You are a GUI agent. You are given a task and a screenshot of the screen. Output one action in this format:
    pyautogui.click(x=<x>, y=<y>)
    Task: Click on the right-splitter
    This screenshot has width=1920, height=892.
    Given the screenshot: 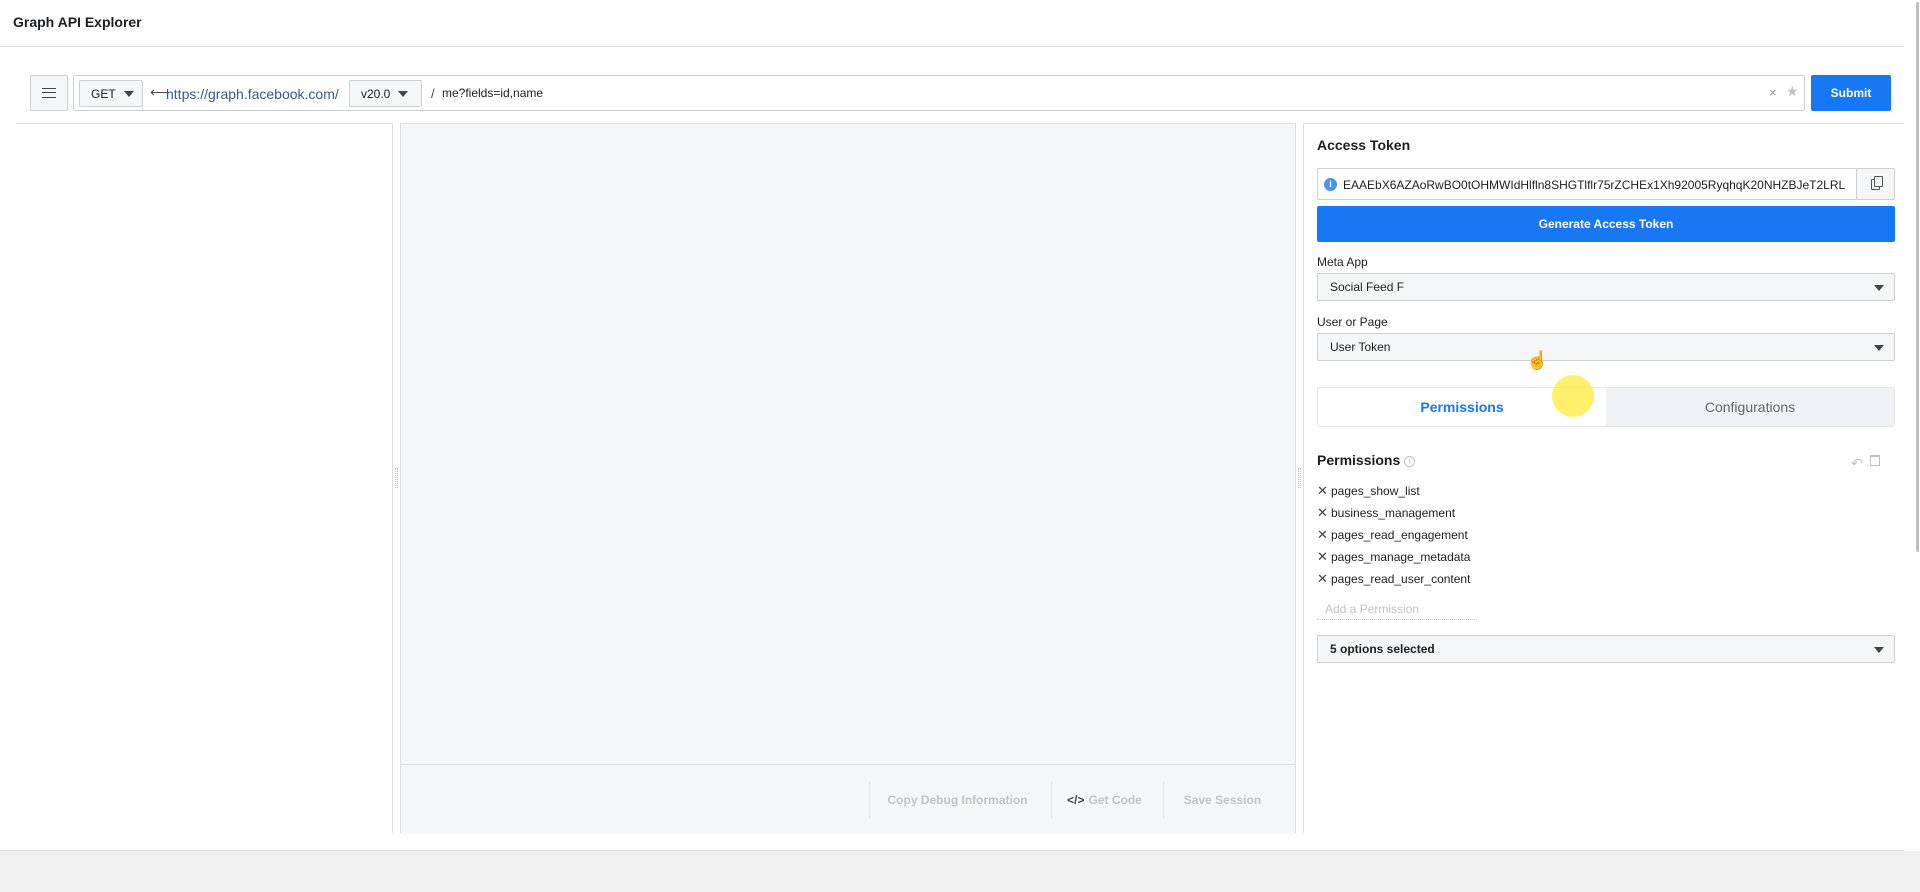 What is the action you would take?
    pyautogui.click(x=1300, y=478)
    